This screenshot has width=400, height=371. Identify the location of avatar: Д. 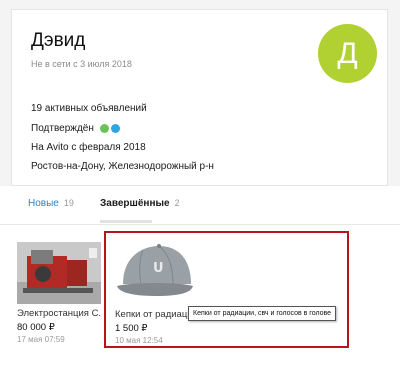
(347, 53).